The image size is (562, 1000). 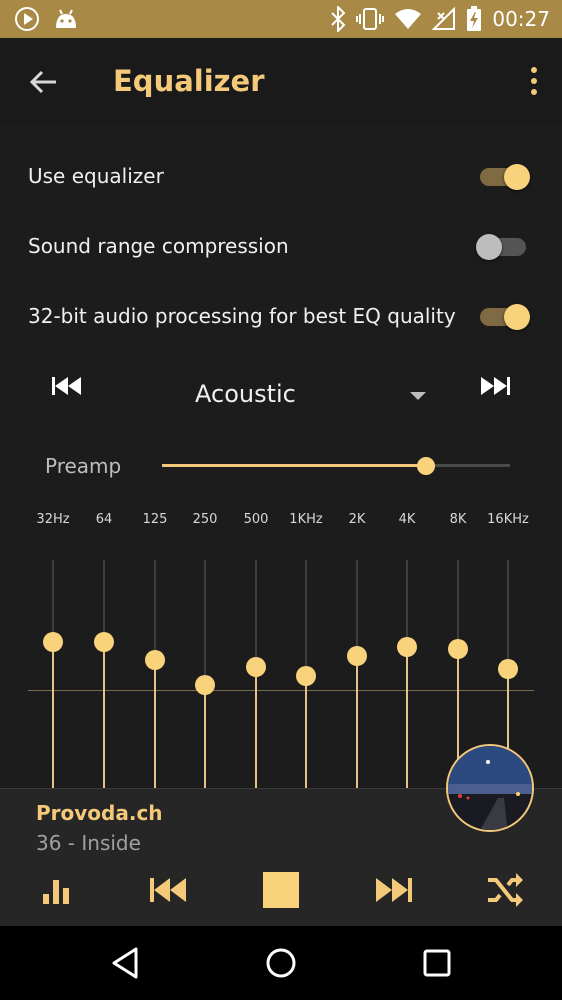 I want to click on wifi-icon, so click(x=408, y=19).